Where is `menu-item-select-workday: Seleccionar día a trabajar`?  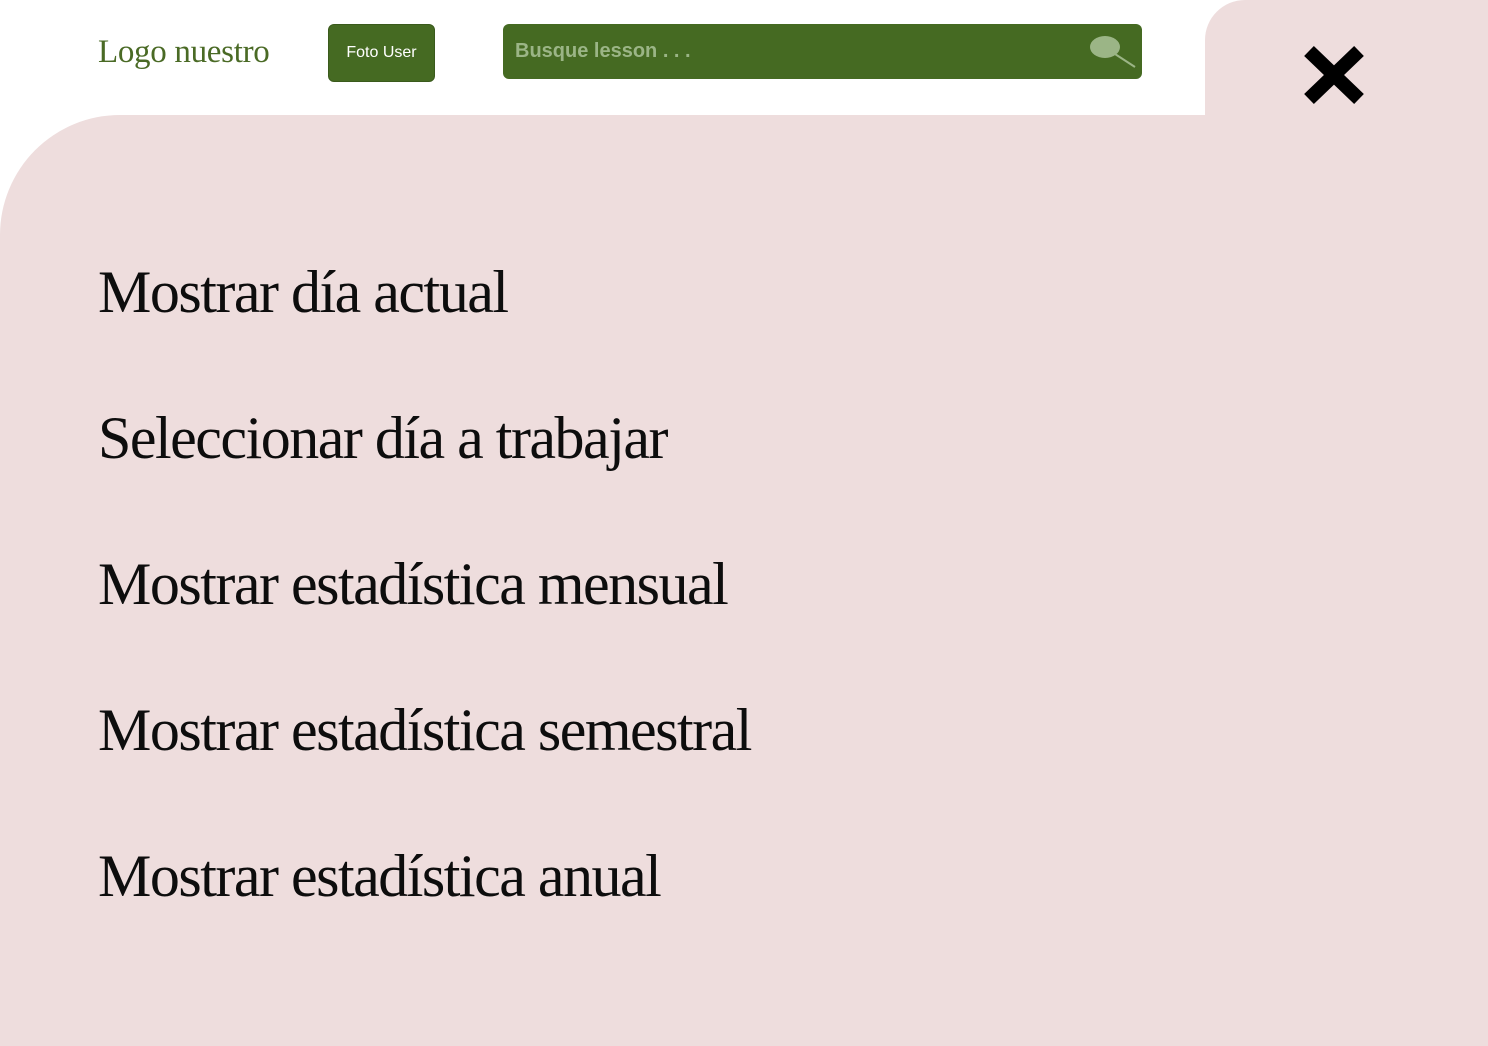
menu-item-select-workday: Seleccionar día a trabajar is located at coordinates (383, 438).